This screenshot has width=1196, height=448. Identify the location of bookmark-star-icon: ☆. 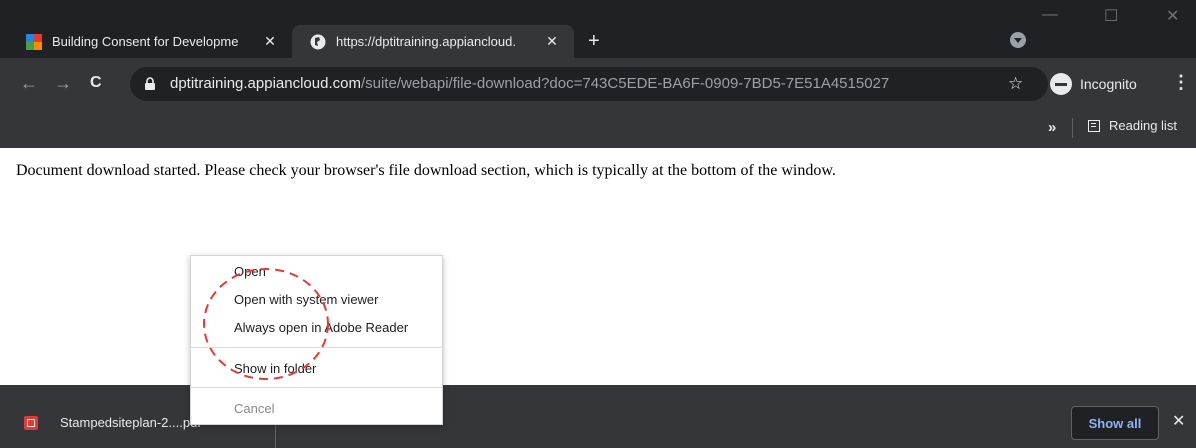
(1015, 84).